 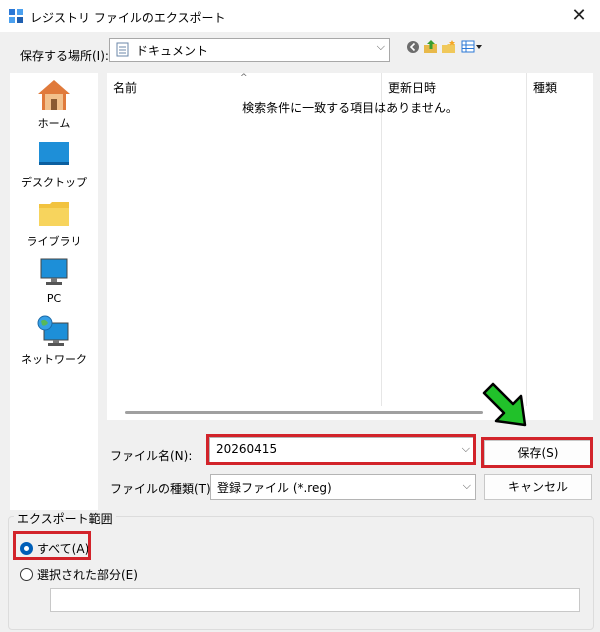 I want to click on save-highlight-frame, so click(x=537, y=452).